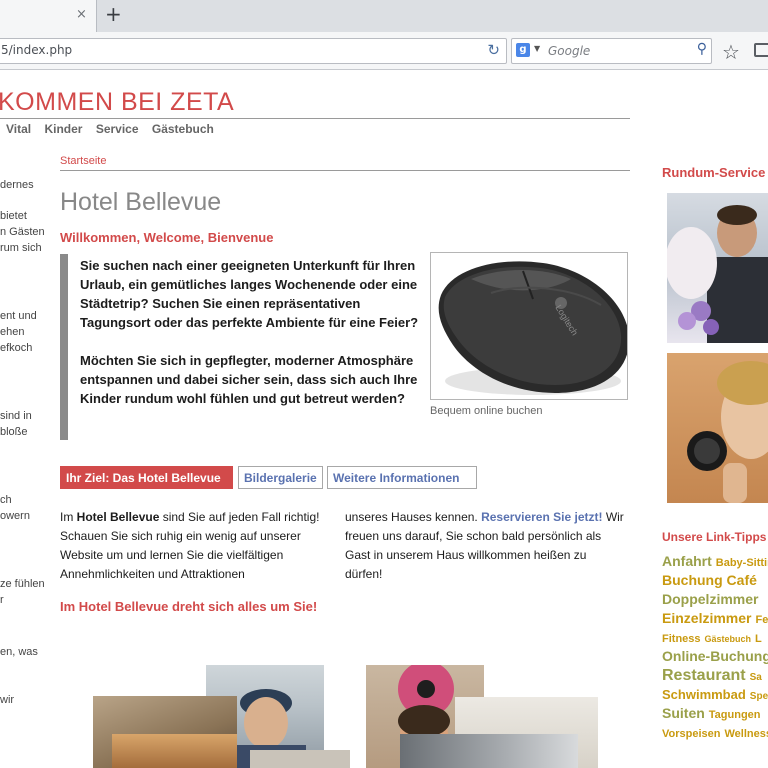 The image size is (768, 768). What do you see at coordinates (532, 328) in the screenshot?
I see `mouse-graphic: Logitech` at bounding box center [532, 328].